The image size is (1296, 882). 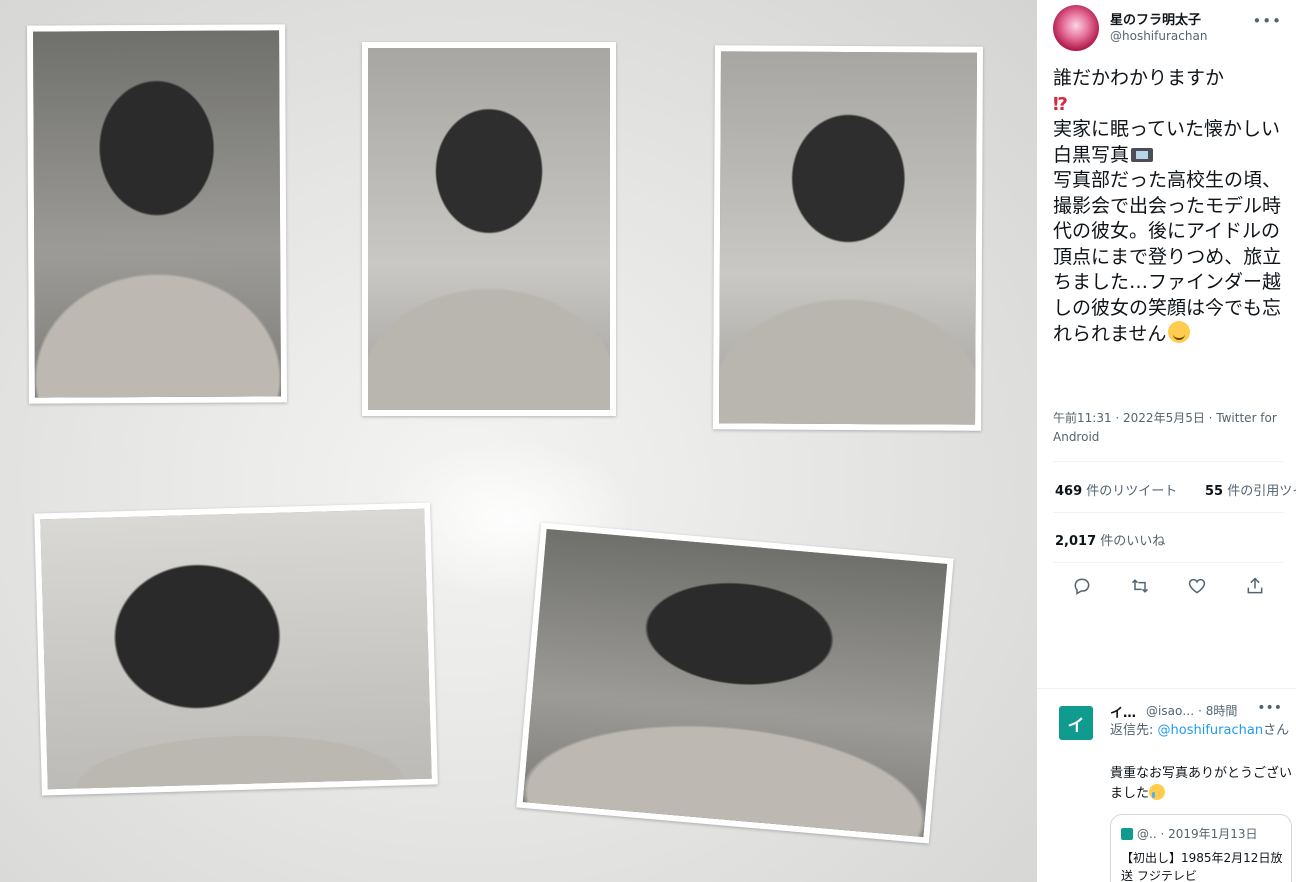 What do you see at coordinates (1211, 730) in the screenshot?
I see `reply-to-handle: @hoshifurachan` at bounding box center [1211, 730].